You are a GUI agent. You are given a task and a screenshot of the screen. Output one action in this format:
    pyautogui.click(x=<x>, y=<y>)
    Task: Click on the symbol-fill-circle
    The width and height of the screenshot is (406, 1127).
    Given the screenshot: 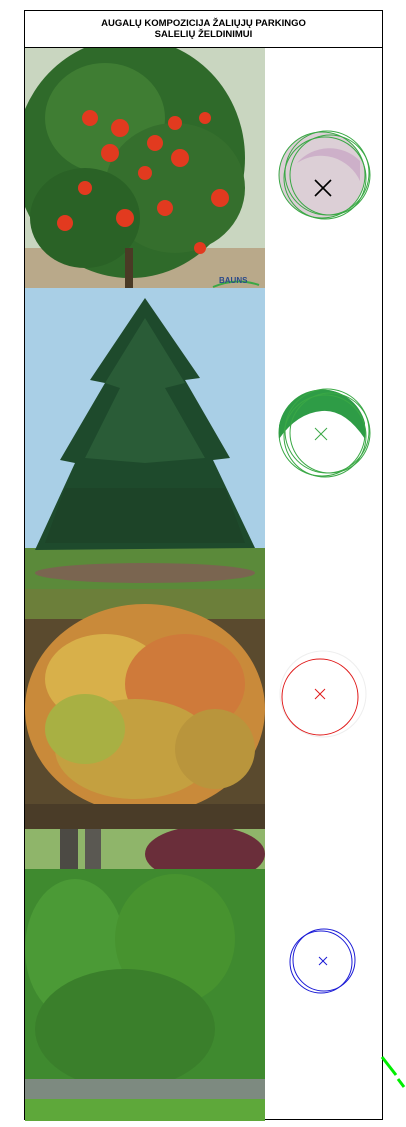 What is the action you would take?
    pyautogui.click(x=322, y=175)
    